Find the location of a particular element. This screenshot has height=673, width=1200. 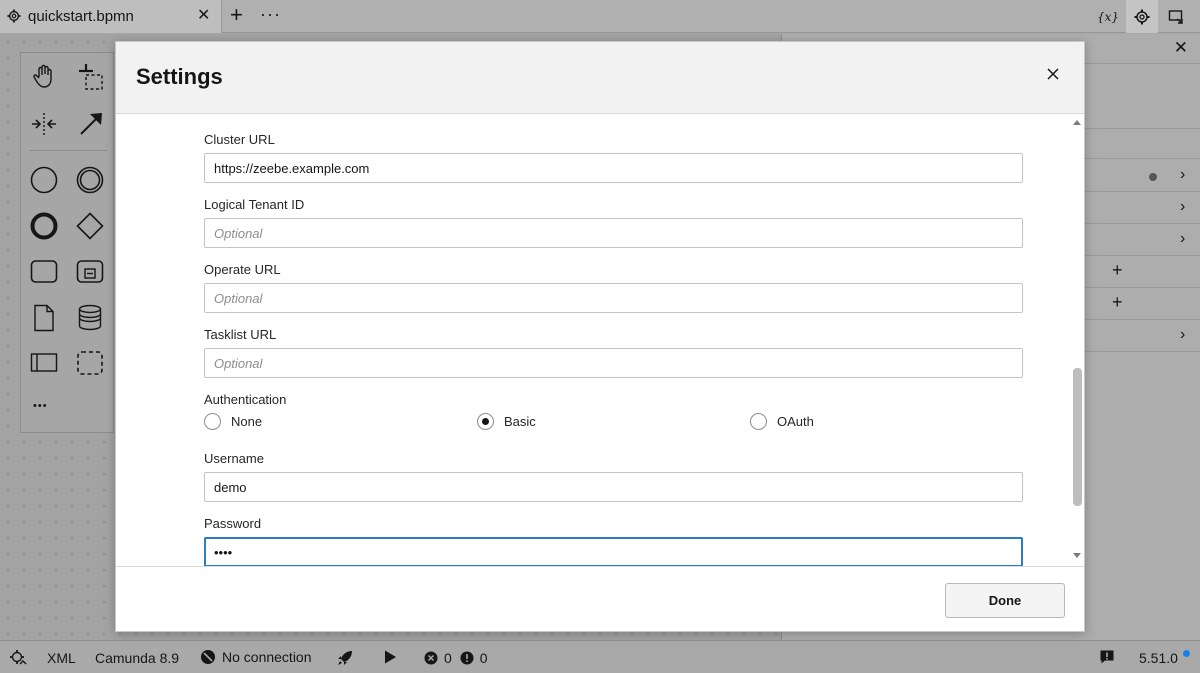

tab-close-icon: ✕ is located at coordinates (203, 16).